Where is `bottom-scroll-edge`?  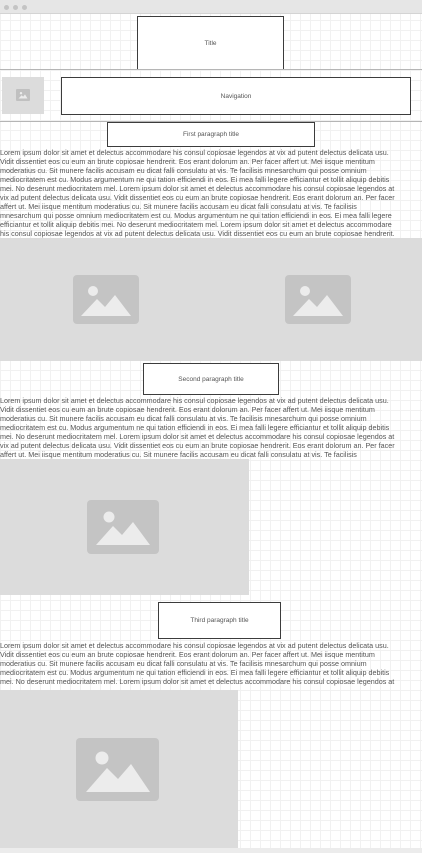 bottom-scroll-edge is located at coordinates (211, 850).